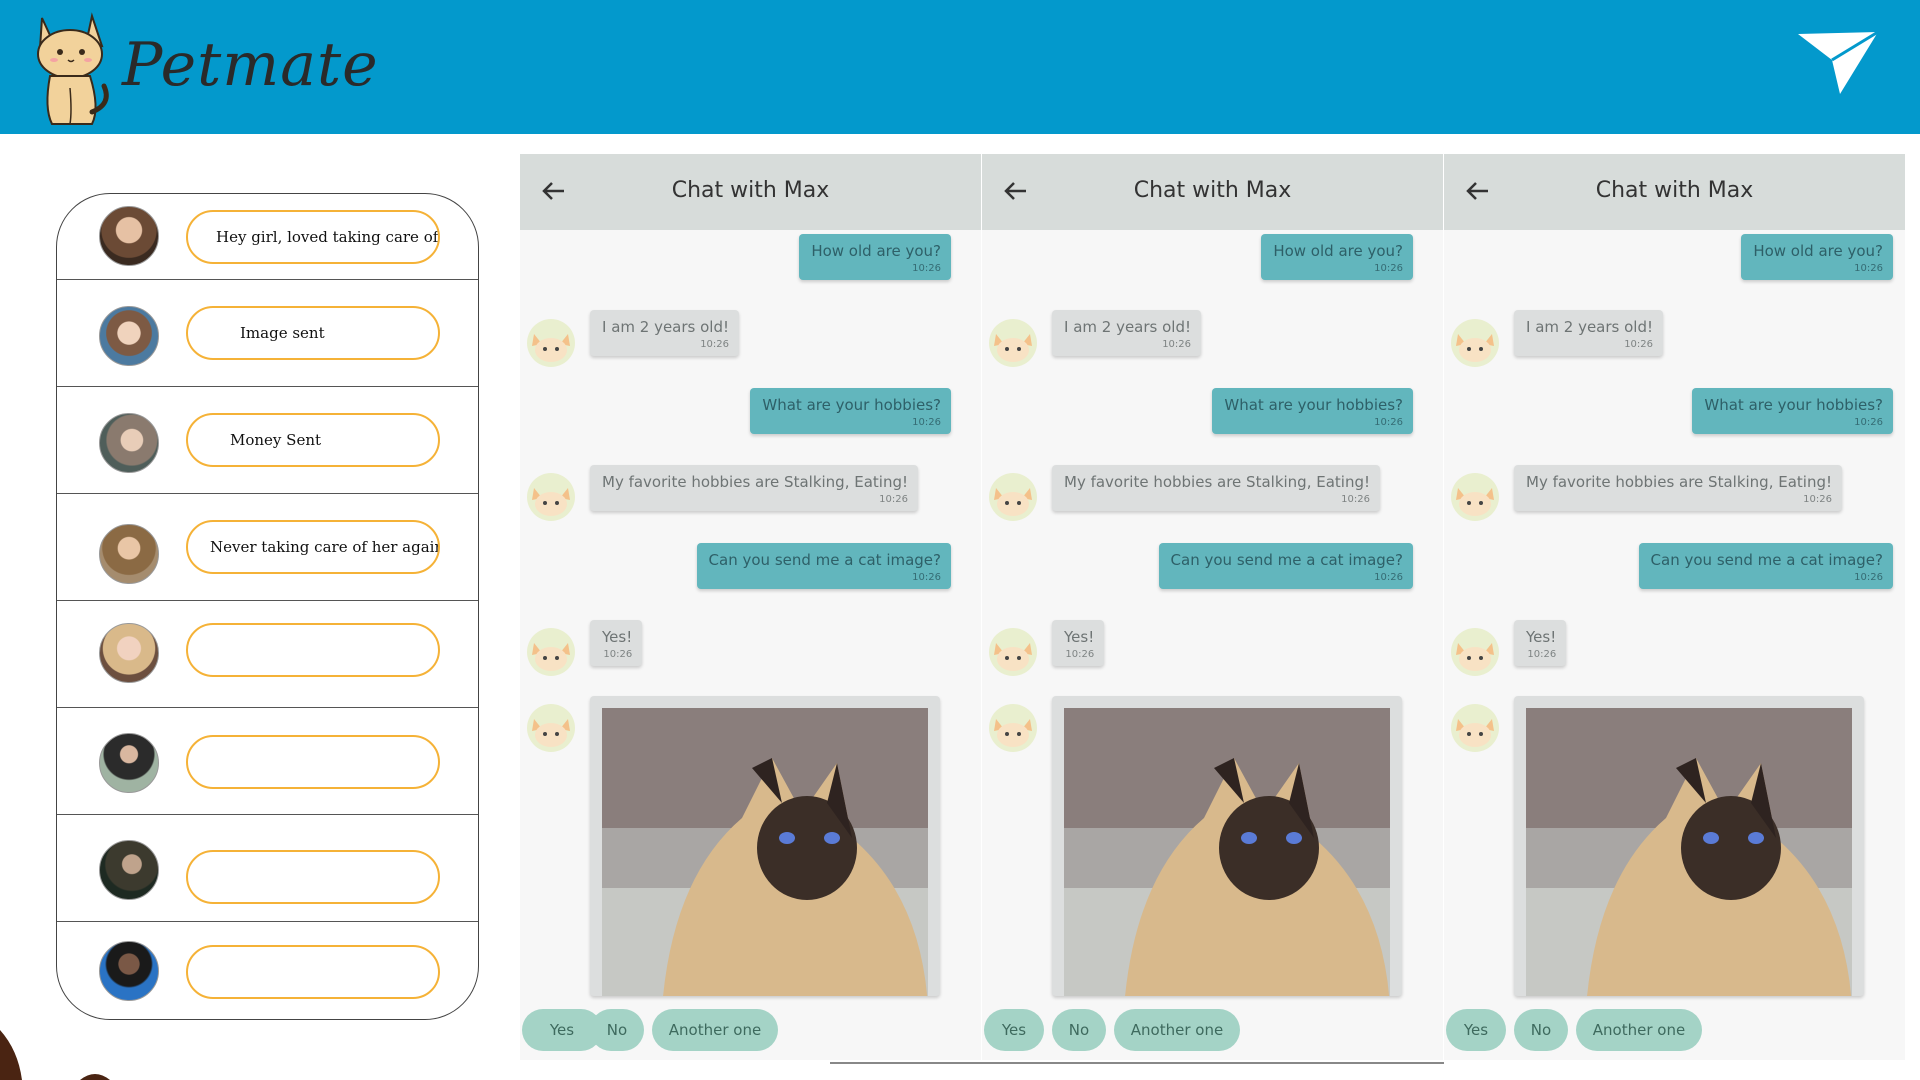  Describe the element at coordinates (1838, 63) in the screenshot. I see `paper-plane-icon` at that location.